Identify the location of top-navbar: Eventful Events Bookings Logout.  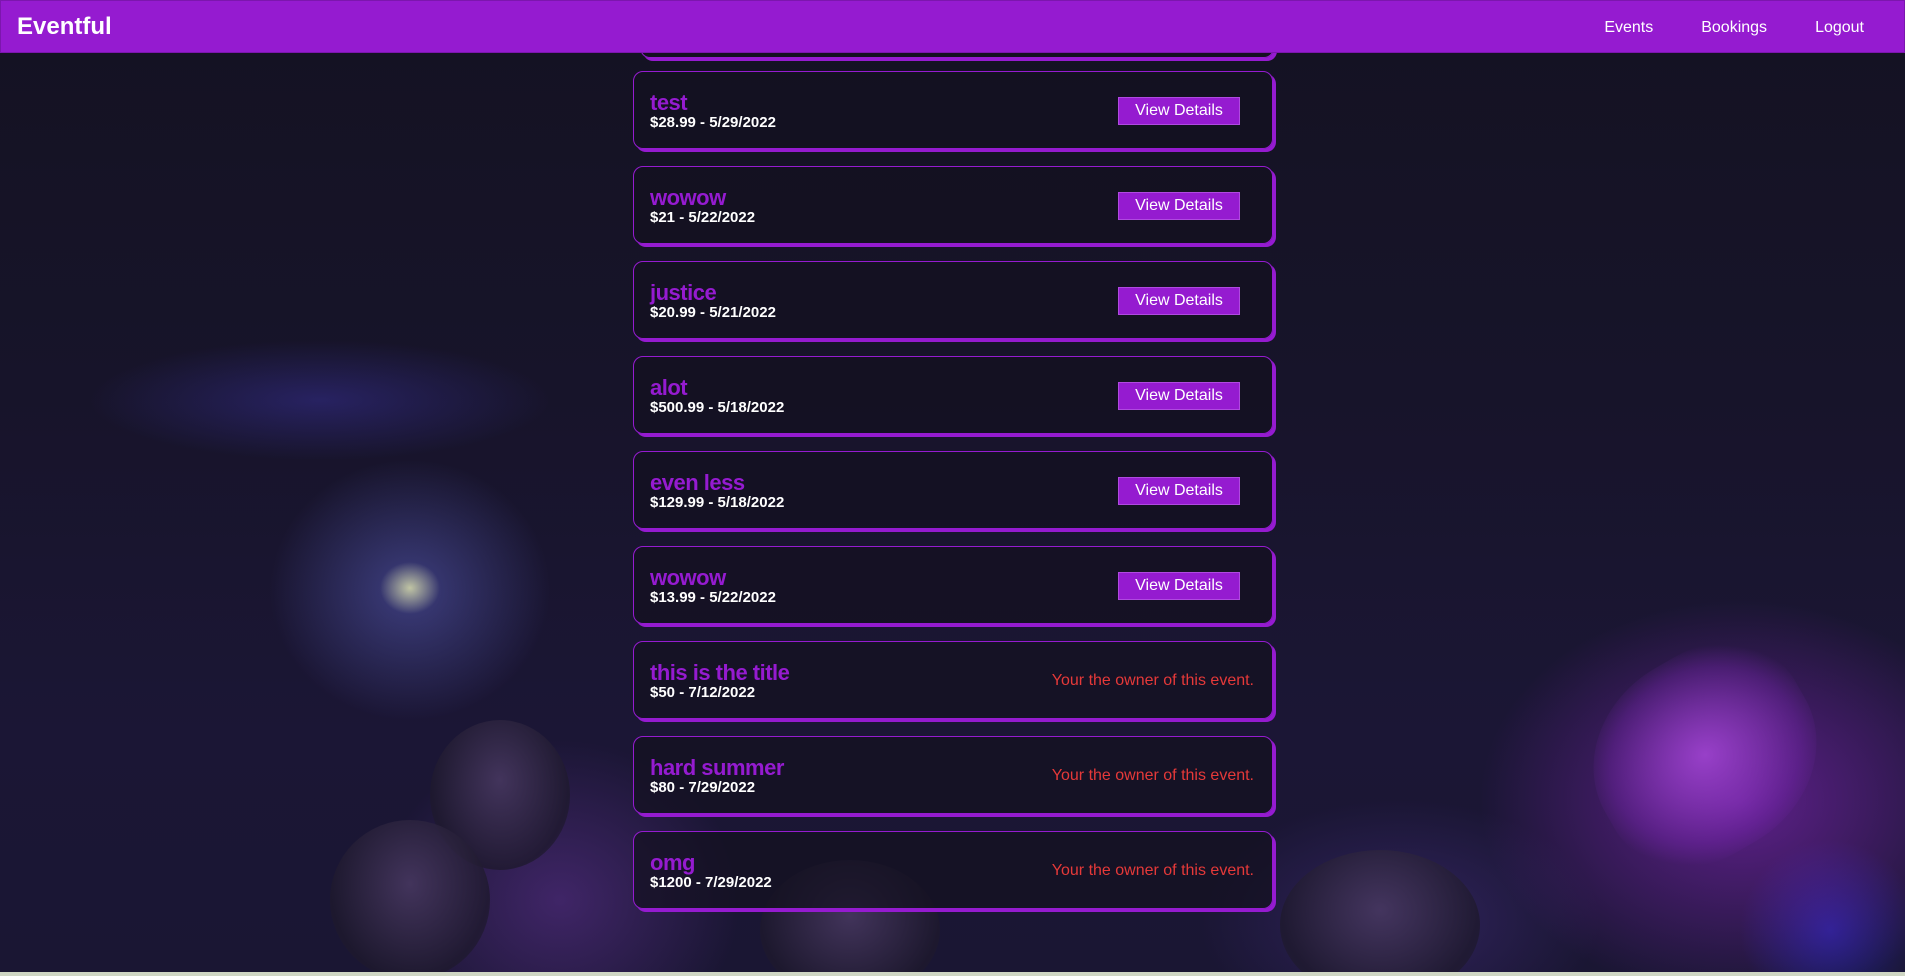
(952, 26).